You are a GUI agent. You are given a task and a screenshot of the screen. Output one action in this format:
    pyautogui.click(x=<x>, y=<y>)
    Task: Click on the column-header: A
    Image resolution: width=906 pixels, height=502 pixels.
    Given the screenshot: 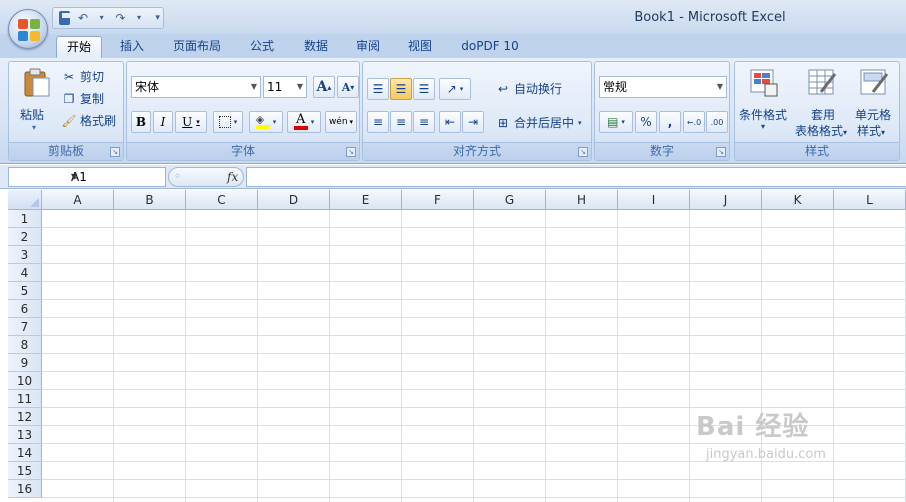 What is the action you would take?
    pyautogui.click(x=78, y=200)
    